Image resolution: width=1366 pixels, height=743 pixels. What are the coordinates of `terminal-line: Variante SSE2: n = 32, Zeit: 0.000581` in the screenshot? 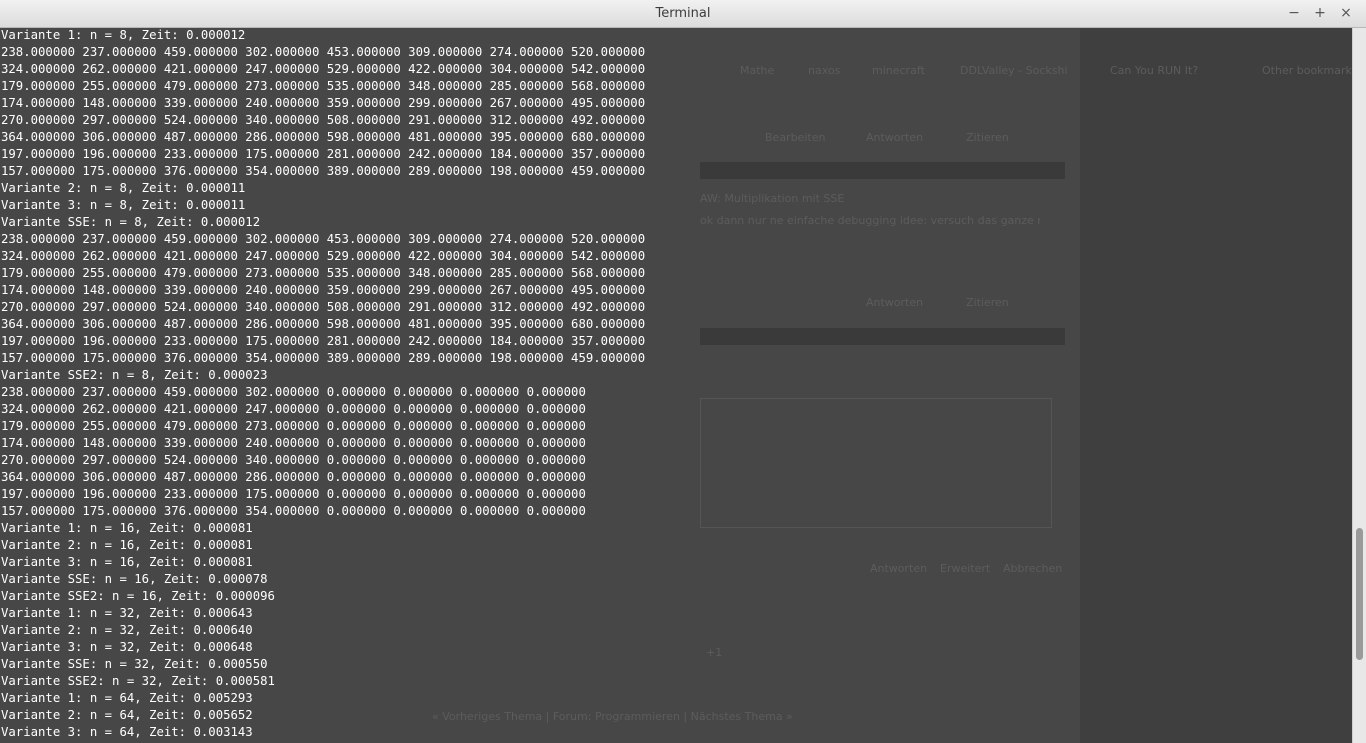 It's located at (138, 681).